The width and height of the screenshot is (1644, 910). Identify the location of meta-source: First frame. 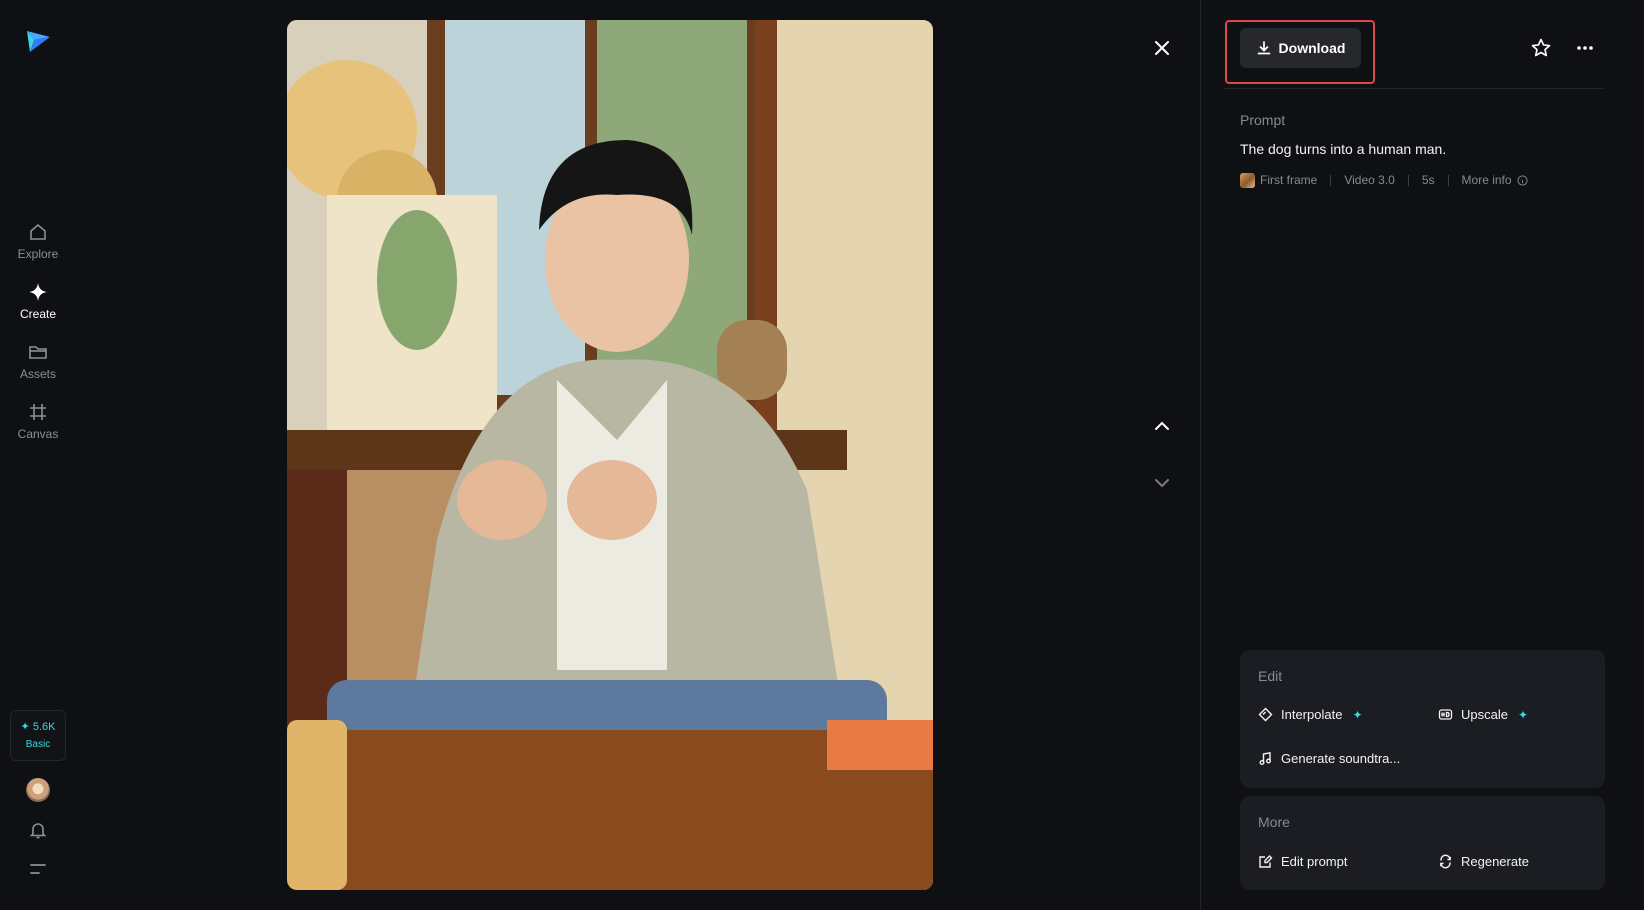
(1289, 180).